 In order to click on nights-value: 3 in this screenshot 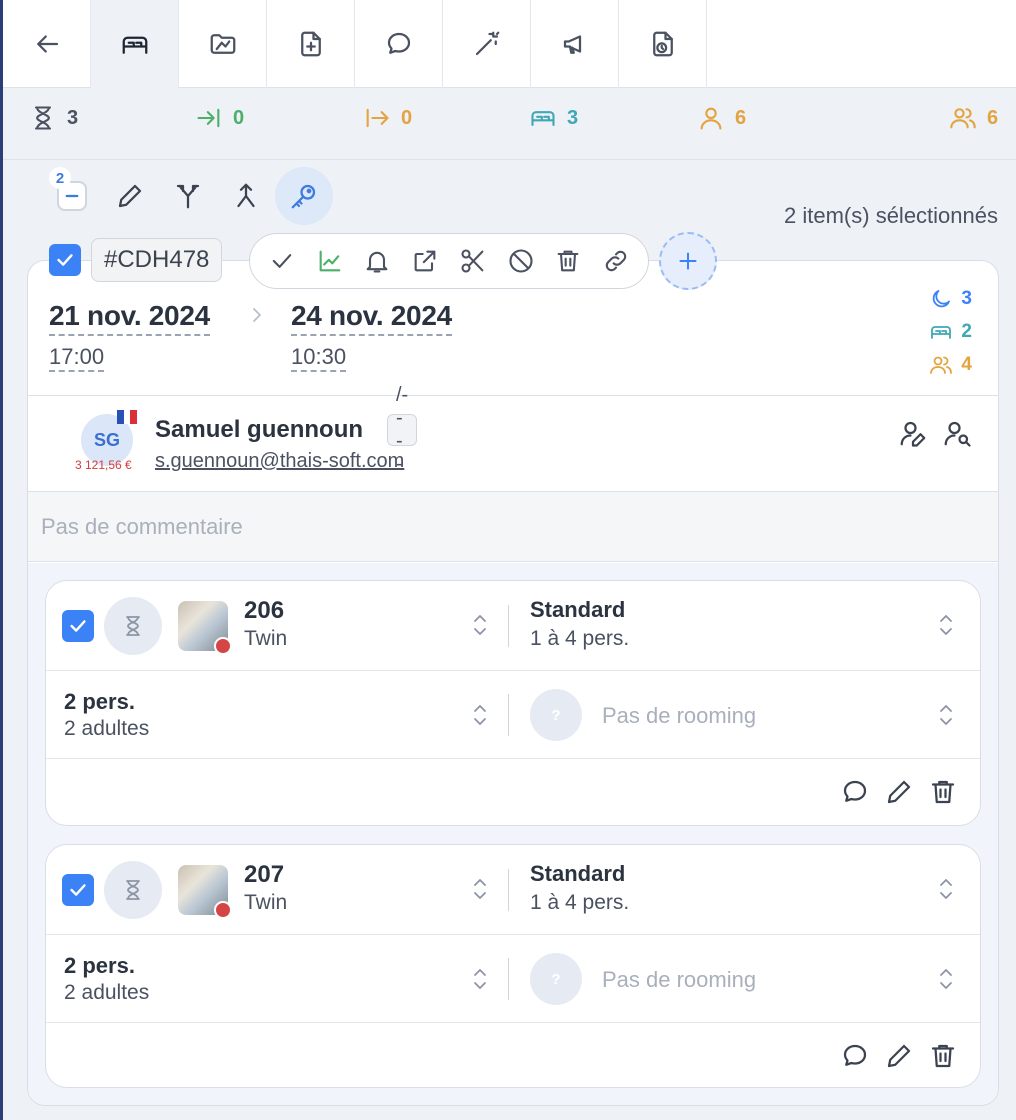, I will do `click(966, 298)`.